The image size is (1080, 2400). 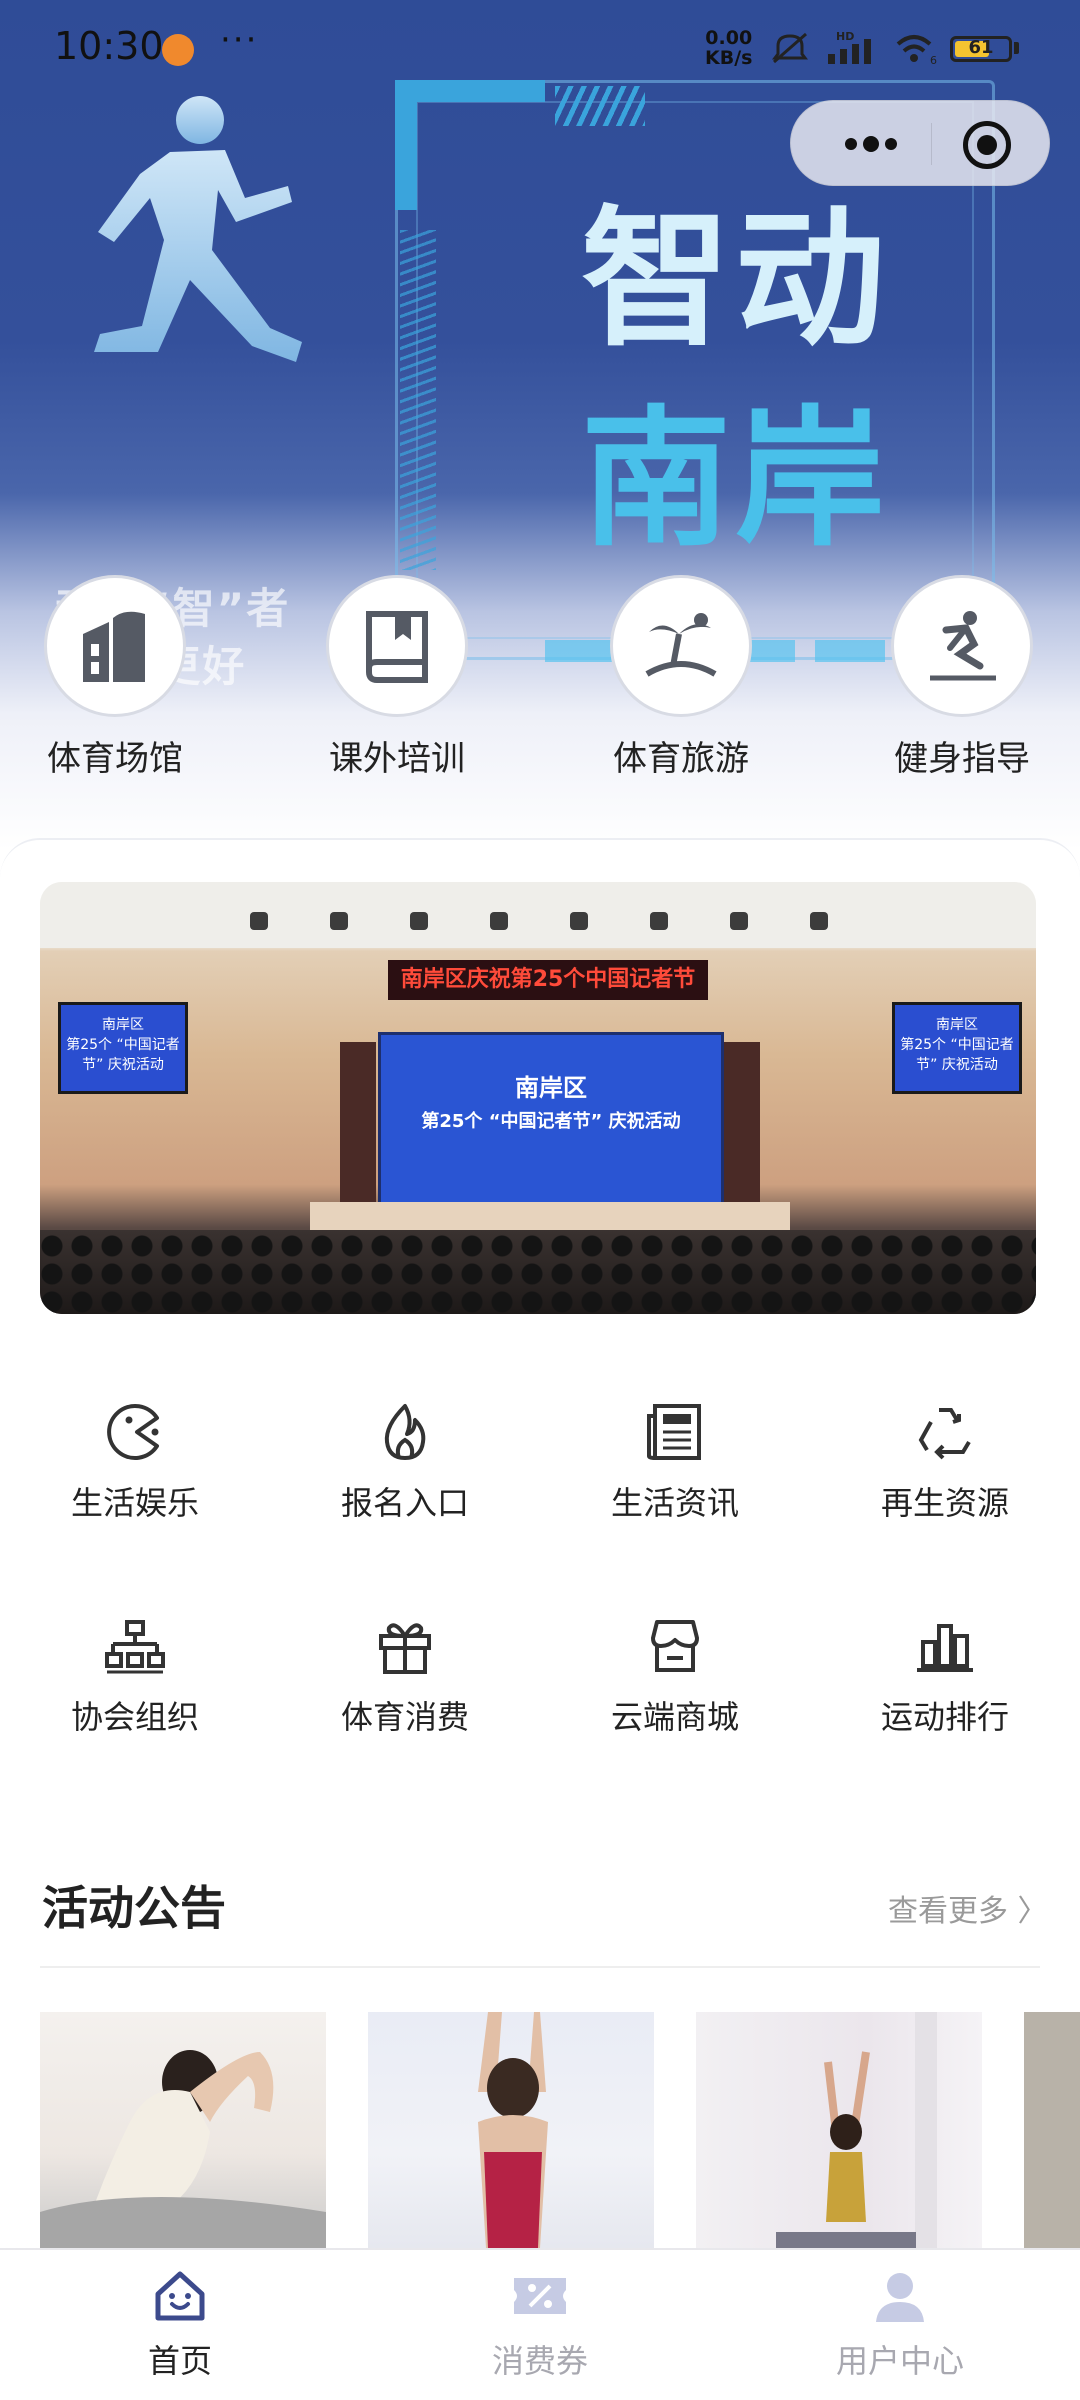 I want to click on bottom-tab-bar: 首页 消费券 用户中心, so click(x=540, y=2324).